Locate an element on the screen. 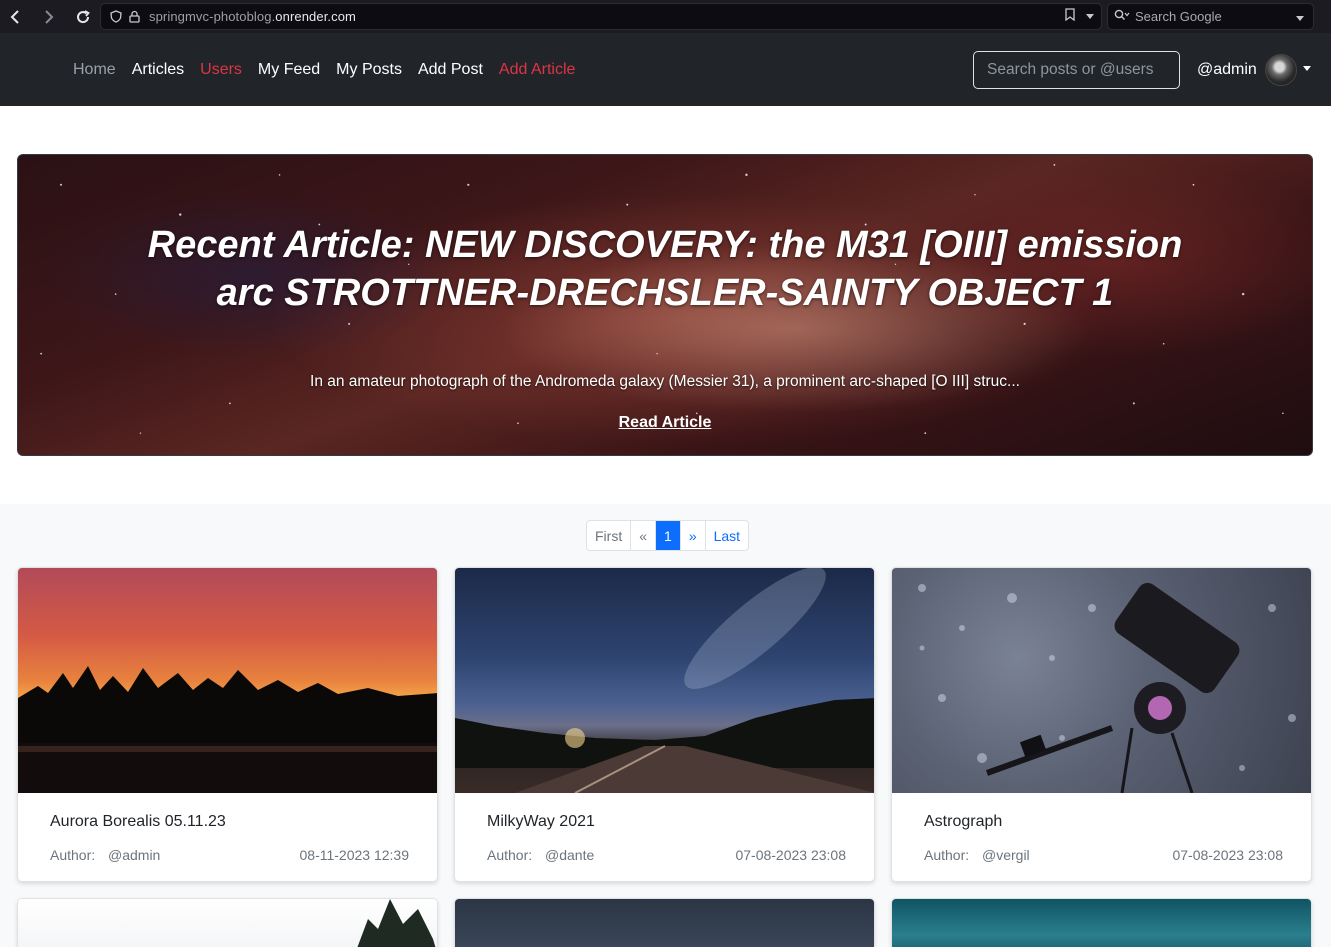 This screenshot has width=1331, height=947. post-author: @dante is located at coordinates (569, 855).